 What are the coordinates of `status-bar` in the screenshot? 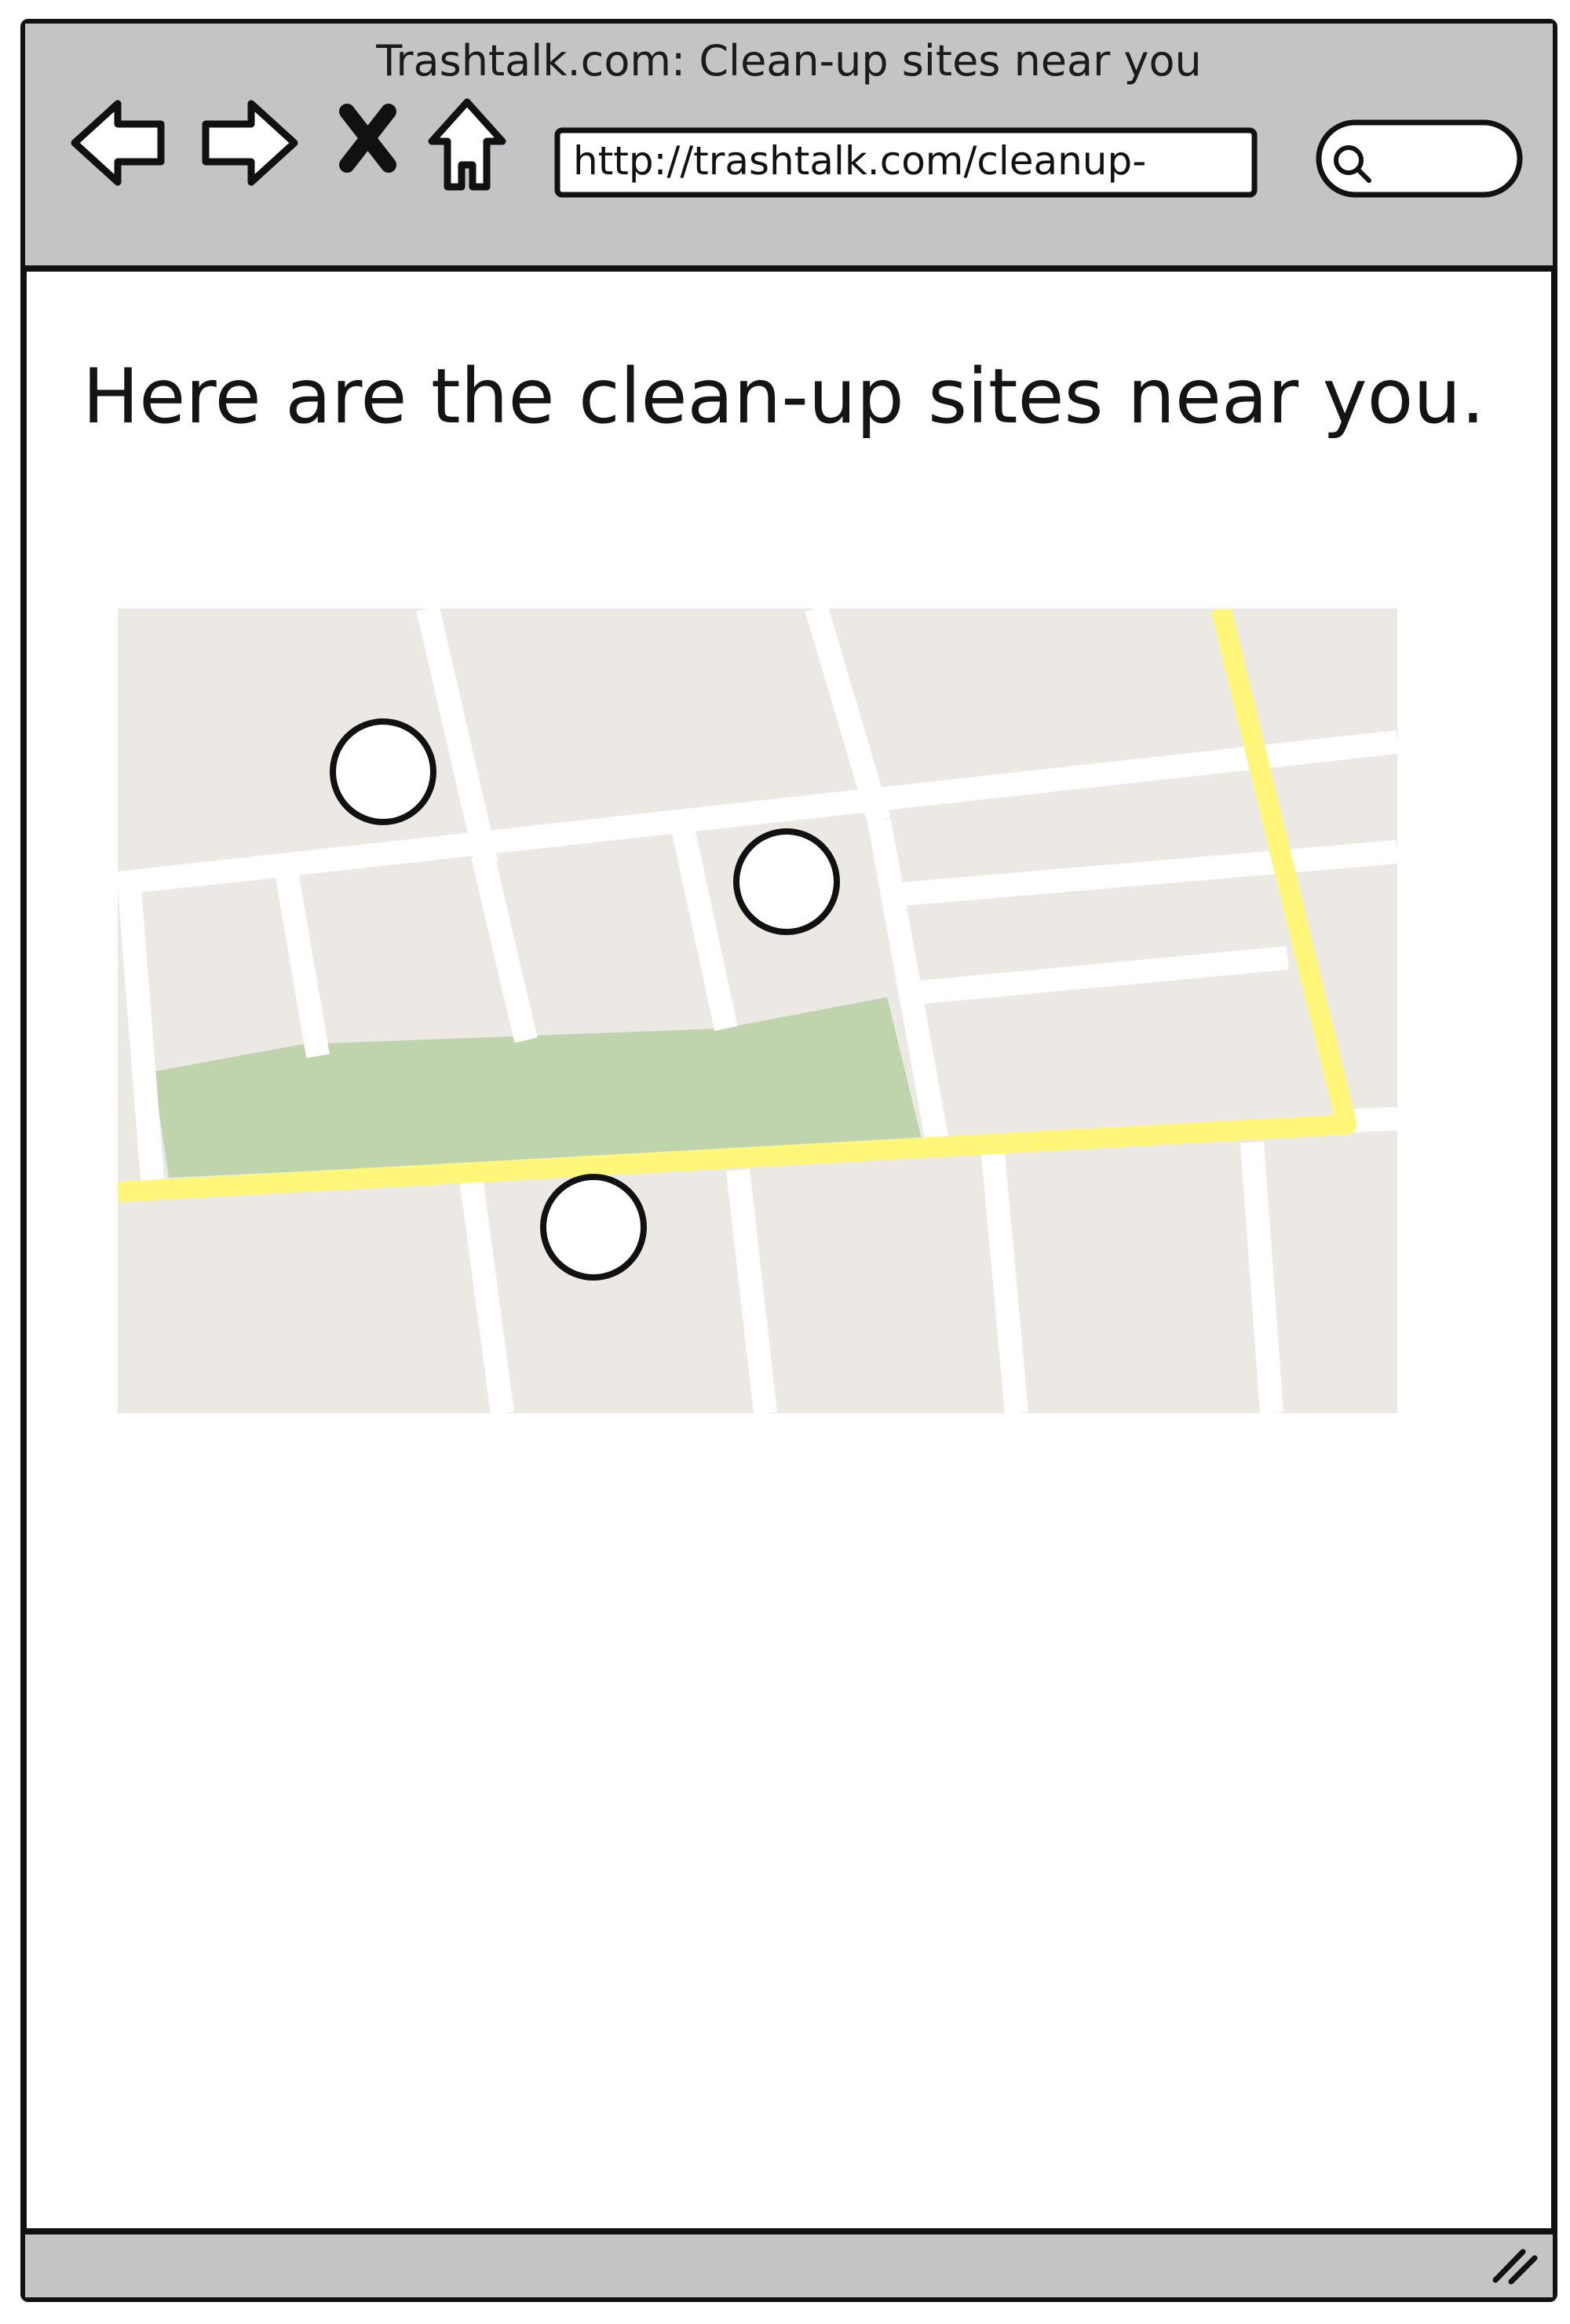 It's located at (789, 2264).